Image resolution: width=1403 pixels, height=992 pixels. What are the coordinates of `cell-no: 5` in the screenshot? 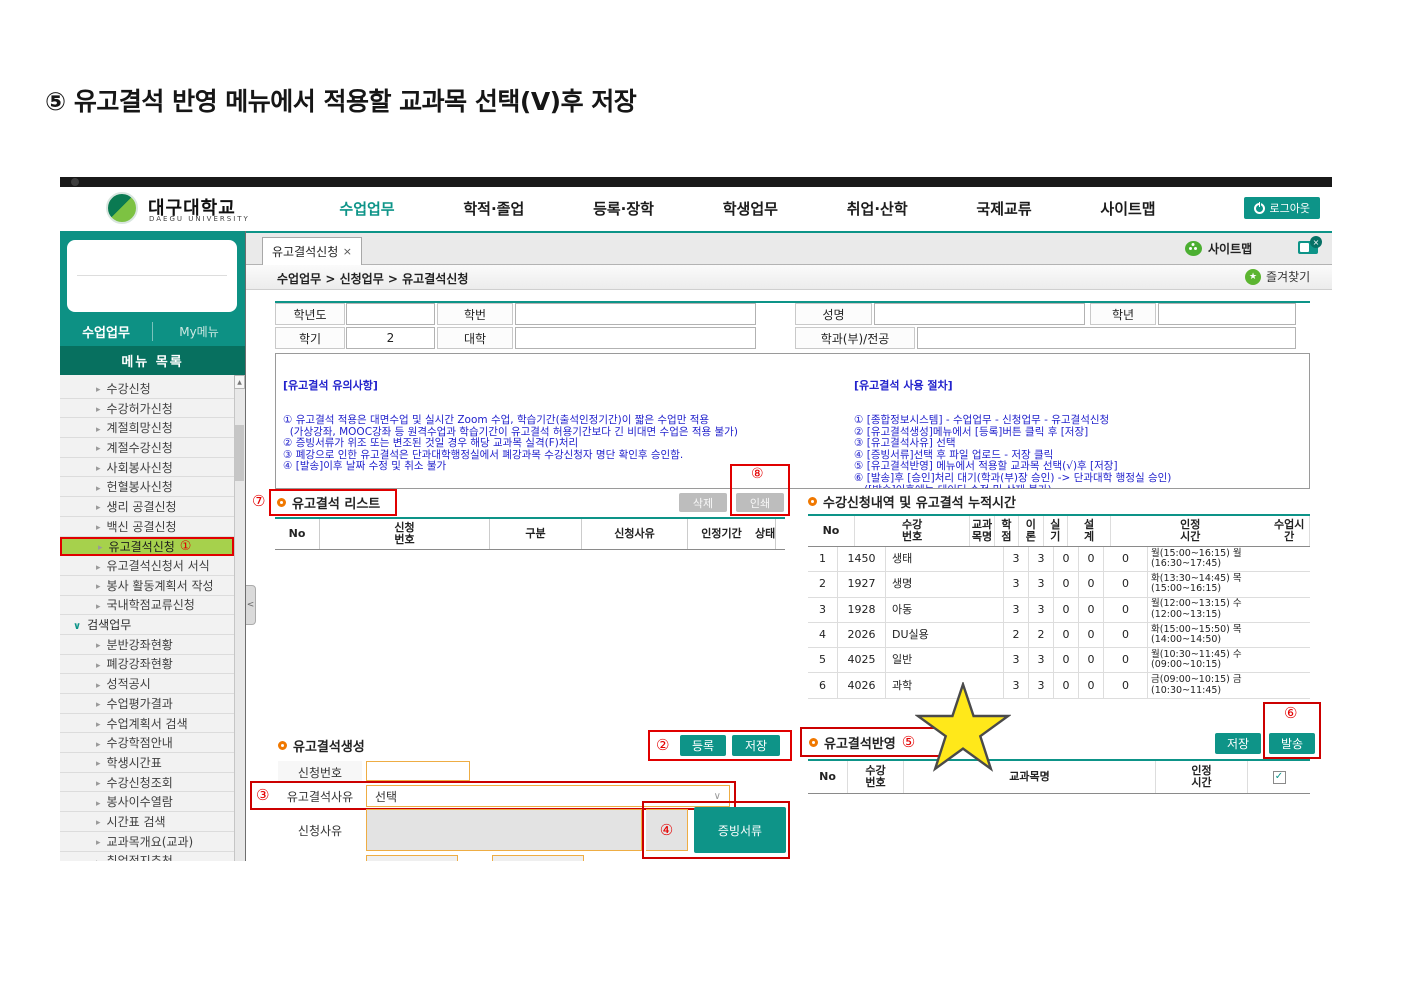 It's located at (823, 660).